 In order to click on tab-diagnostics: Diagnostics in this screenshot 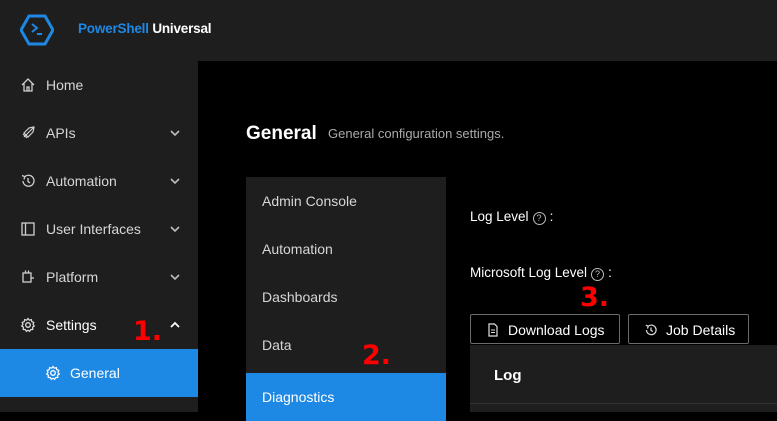, I will do `click(346, 397)`.